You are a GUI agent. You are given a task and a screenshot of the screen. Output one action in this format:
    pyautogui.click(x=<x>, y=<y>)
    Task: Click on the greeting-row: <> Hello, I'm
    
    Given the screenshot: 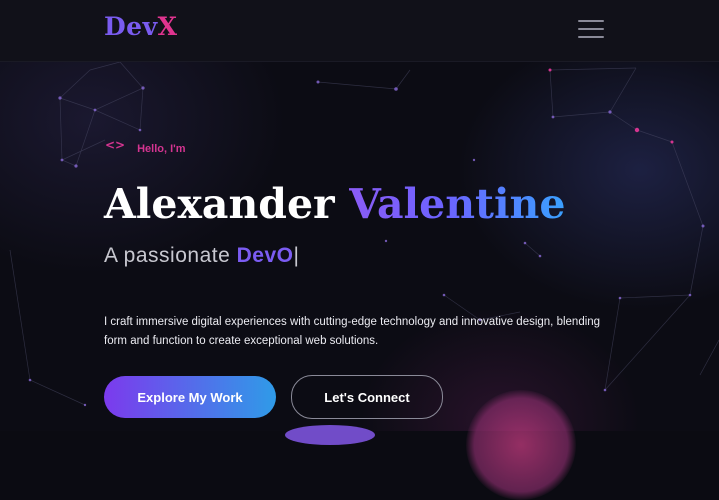 What is the action you would take?
    pyautogui.click(x=145, y=146)
    